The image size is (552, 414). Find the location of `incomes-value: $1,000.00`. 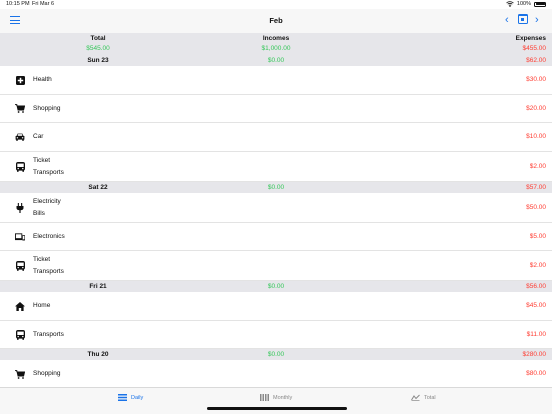

incomes-value: $1,000.00 is located at coordinates (276, 48).